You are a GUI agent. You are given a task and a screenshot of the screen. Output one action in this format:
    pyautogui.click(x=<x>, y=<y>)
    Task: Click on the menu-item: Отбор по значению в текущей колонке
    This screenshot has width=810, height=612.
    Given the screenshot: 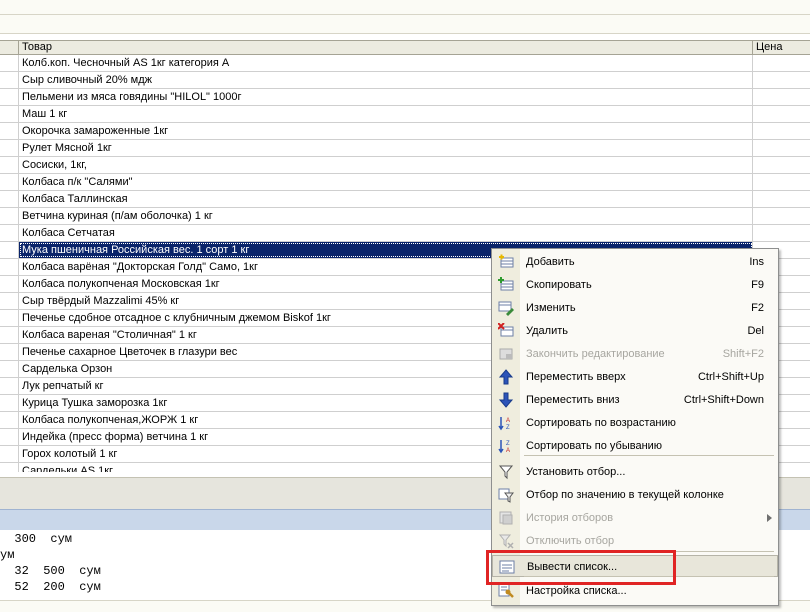 What is the action you would take?
    pyautogui.click(x=635, y=495)
    